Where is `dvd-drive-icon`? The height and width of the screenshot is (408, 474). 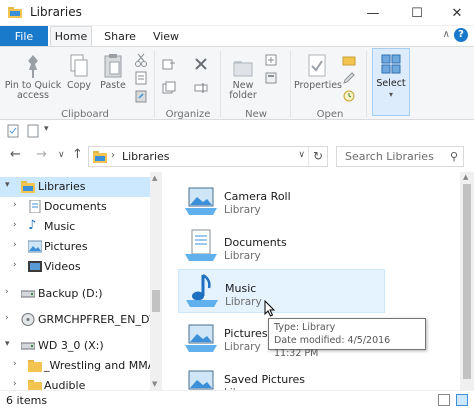
dvd-drive-icon is located at coordinates (28, 319).